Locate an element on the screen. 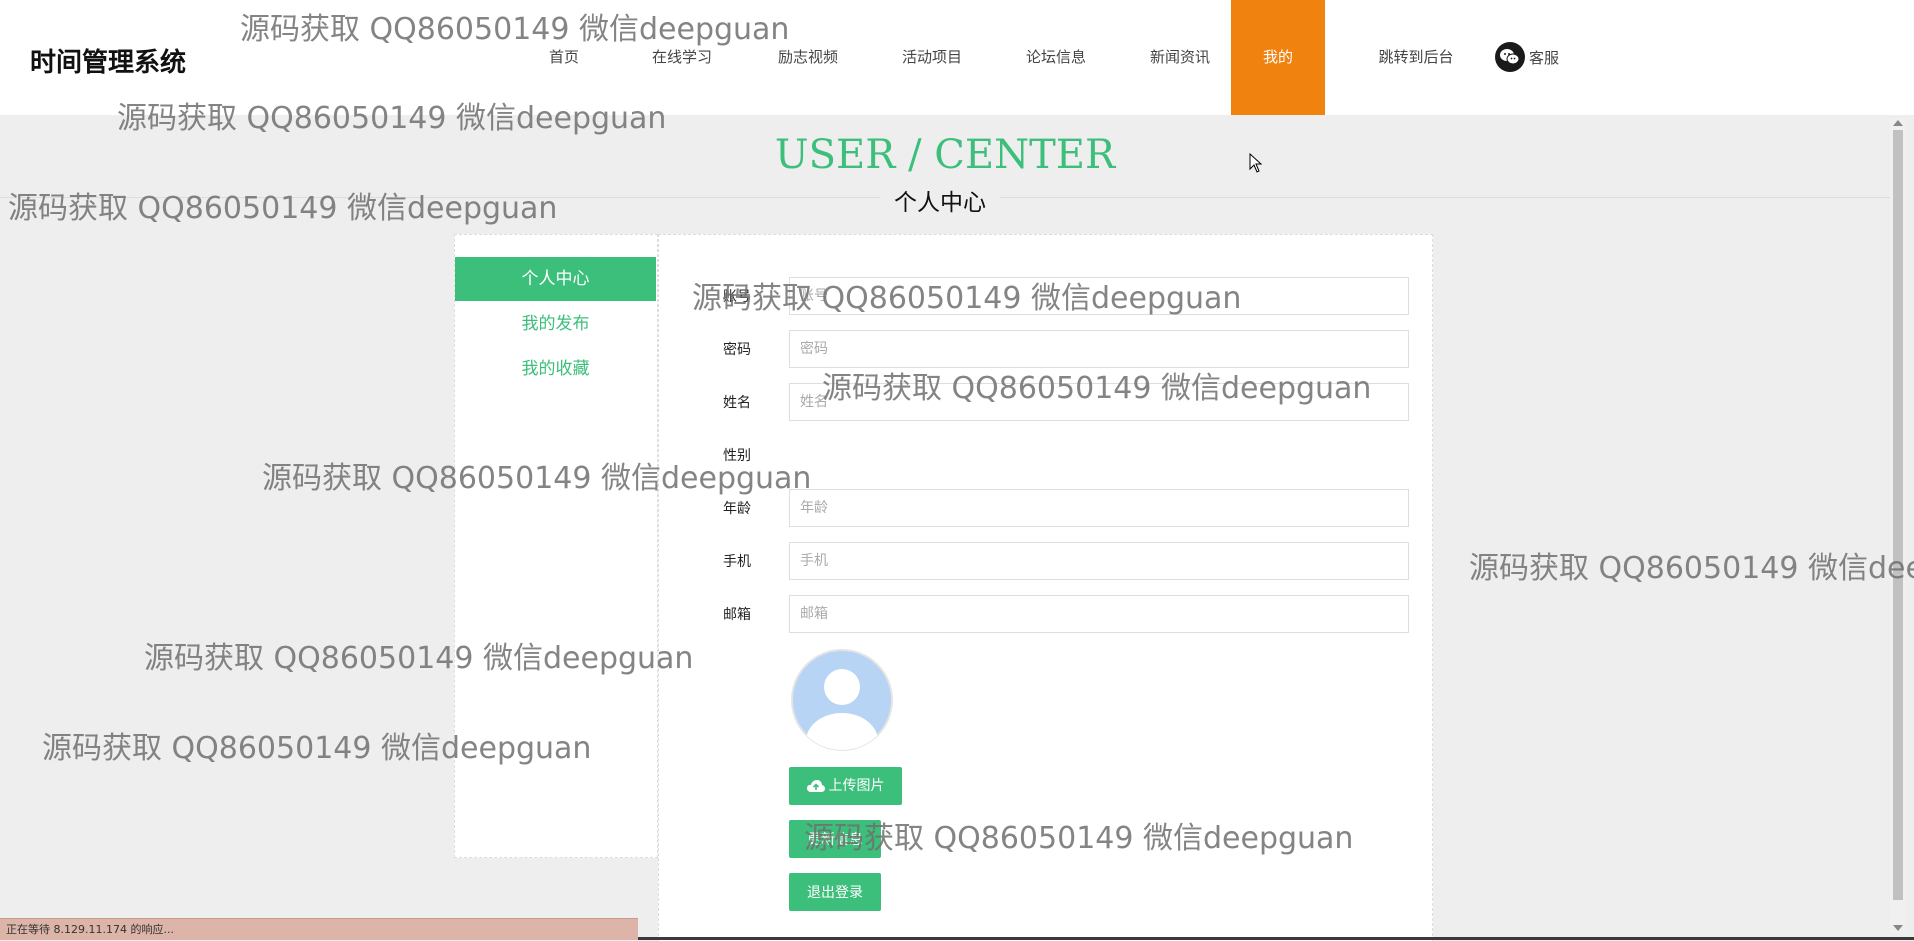 Image resolution: width=1914 pixels, height=941 pixels. customer-service-label: 客服 is located at coordinates (1544, 57).